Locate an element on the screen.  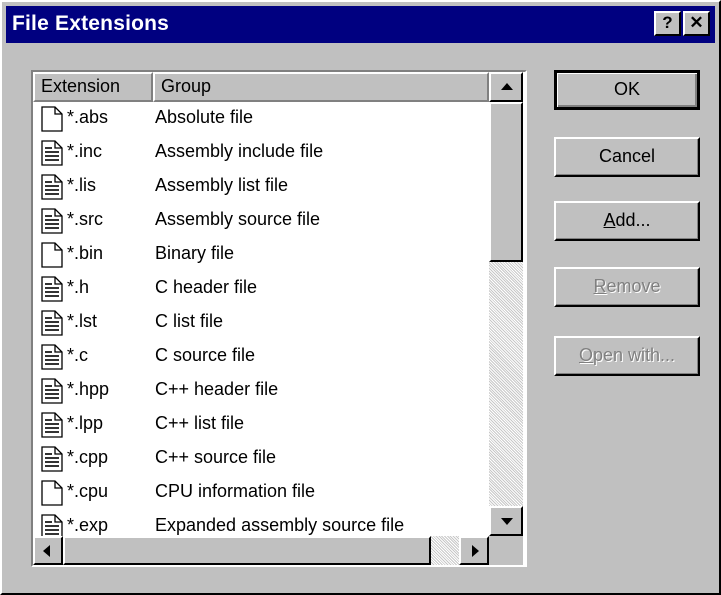
scrollbar-corner is located at coordinates (506, 550).